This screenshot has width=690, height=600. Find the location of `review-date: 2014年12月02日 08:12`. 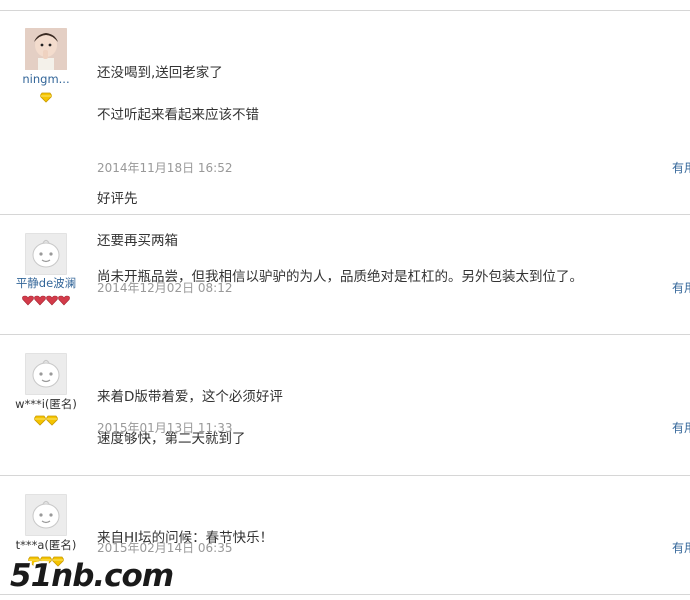

review-date: 2014年12月02日 08:12 is located at coordinates (165, 288).